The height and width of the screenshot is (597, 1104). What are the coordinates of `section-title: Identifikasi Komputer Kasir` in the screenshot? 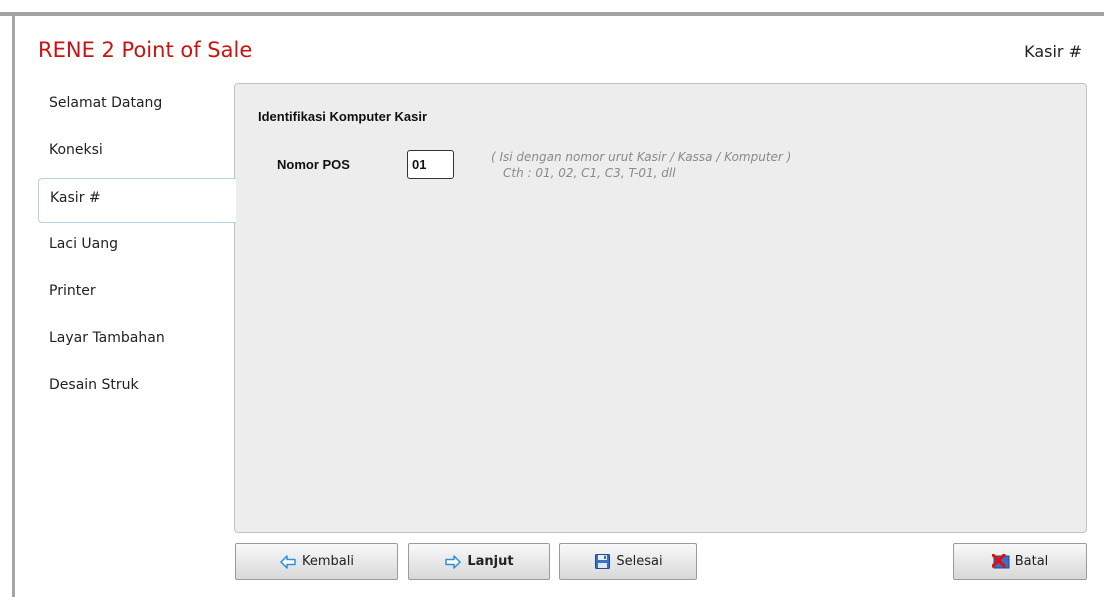 It's located at (343, 116).